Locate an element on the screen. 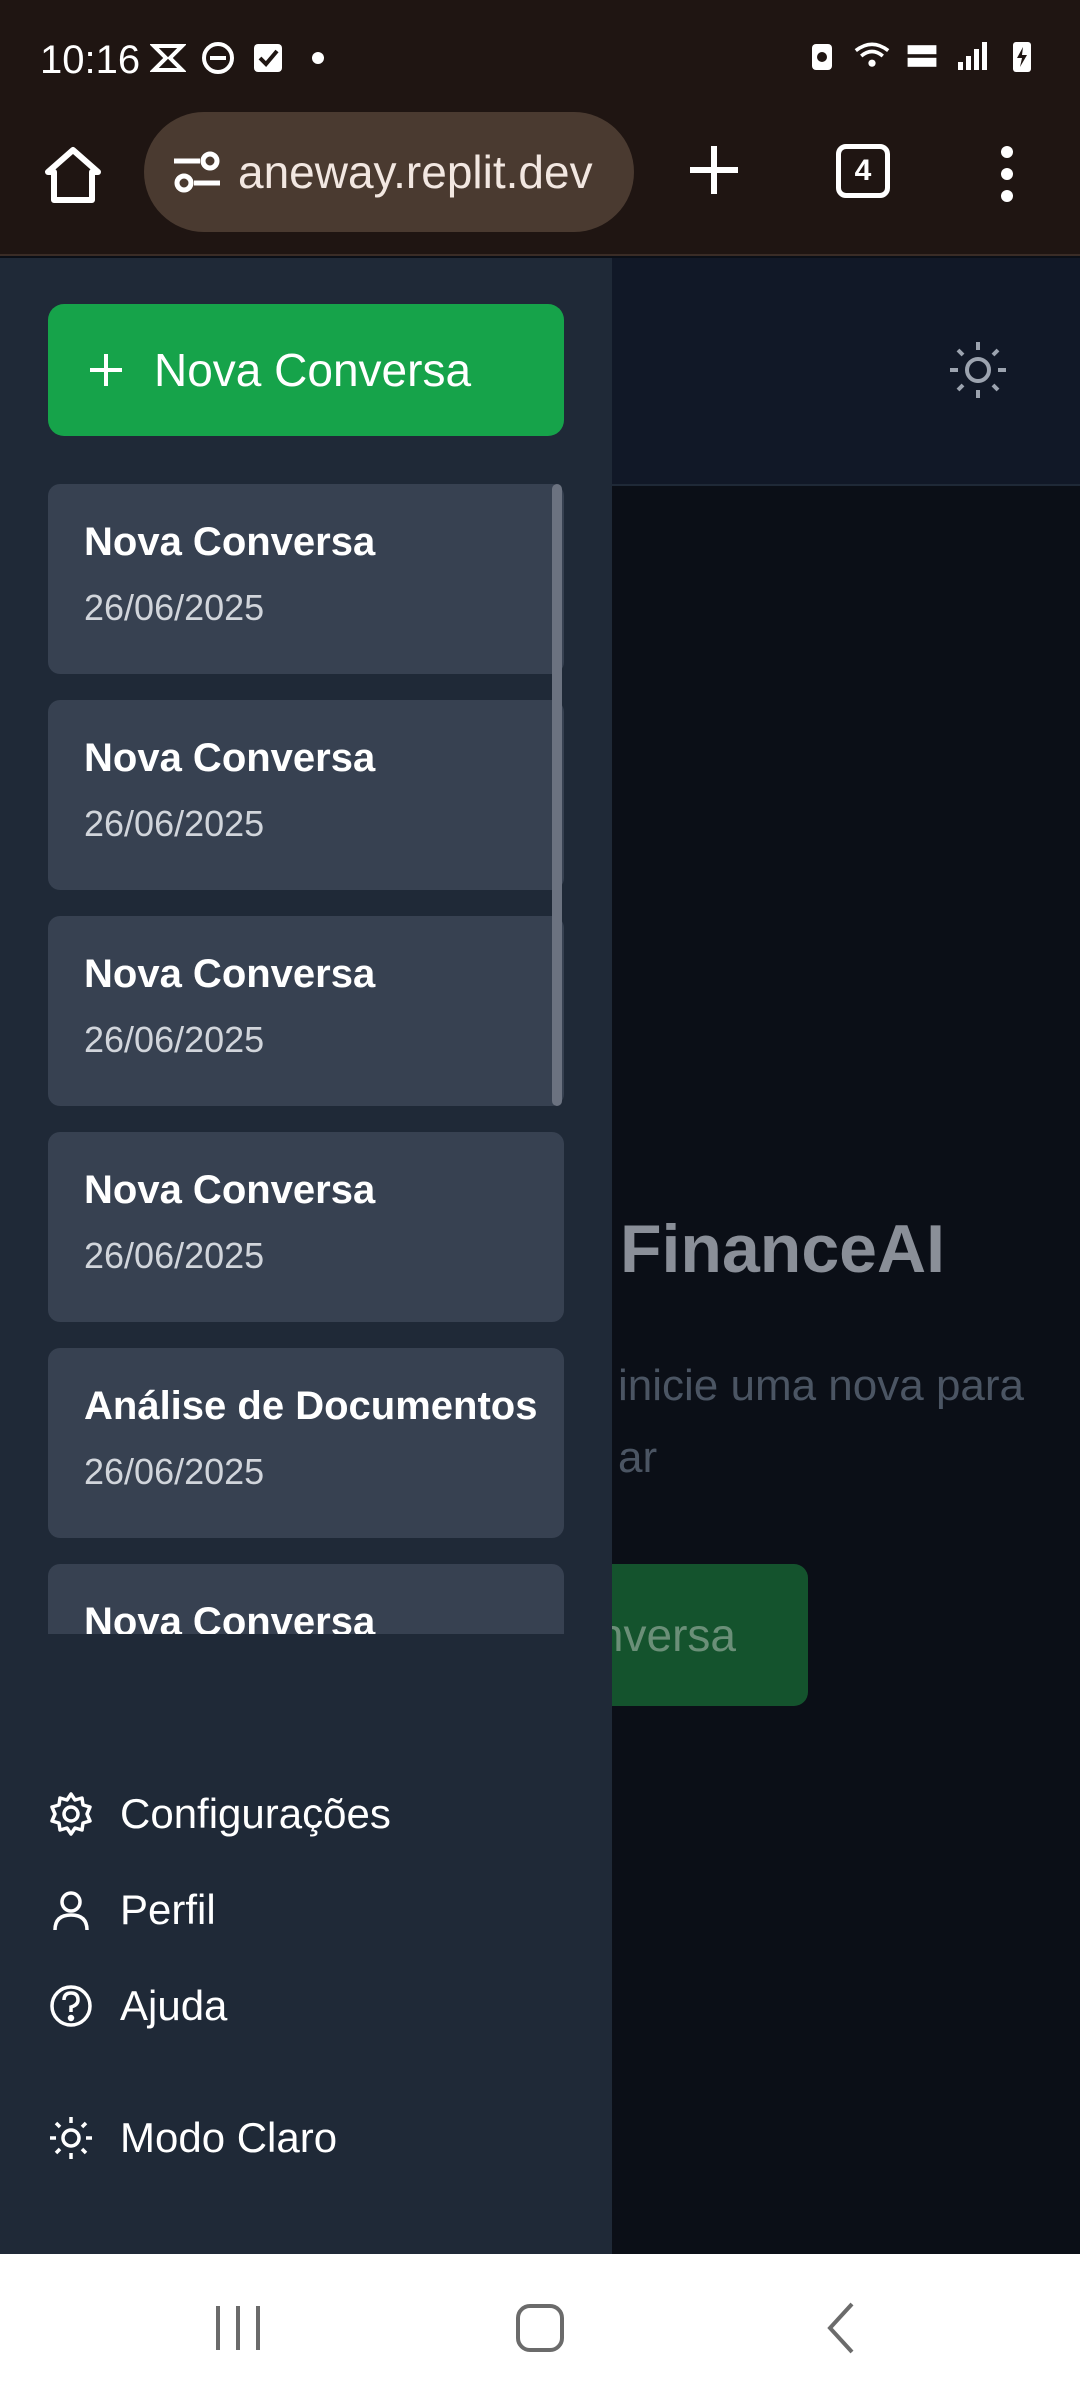 This screenshot has height=2400, width=1080. sun-icon is located at coordinates (71, 2138).